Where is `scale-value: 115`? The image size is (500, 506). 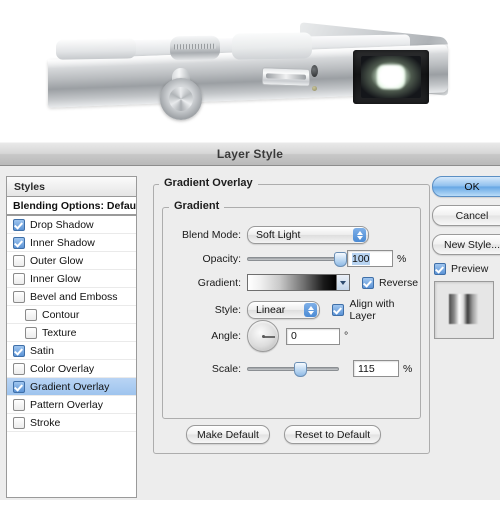
scale-value: 115 is located at coordinates (366, 368).